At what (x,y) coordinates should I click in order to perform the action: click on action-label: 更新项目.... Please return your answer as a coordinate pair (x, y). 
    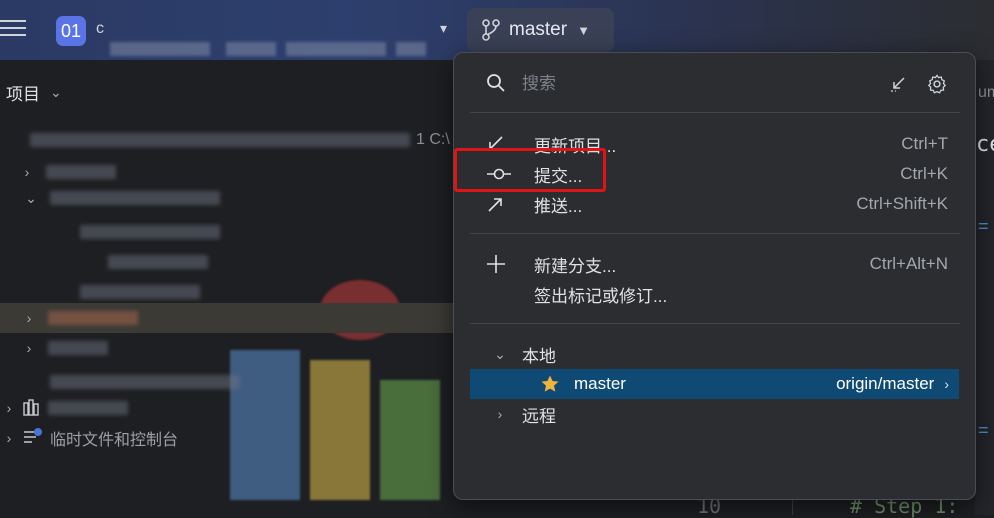
    Looking at the image, I should click on (575, 146).